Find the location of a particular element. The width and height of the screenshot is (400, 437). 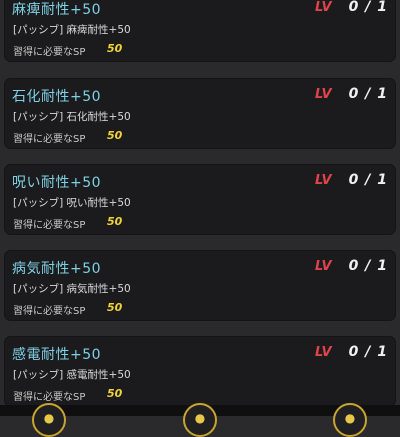

bottom-round-button-right: ● is located at coordinates (350, 420).